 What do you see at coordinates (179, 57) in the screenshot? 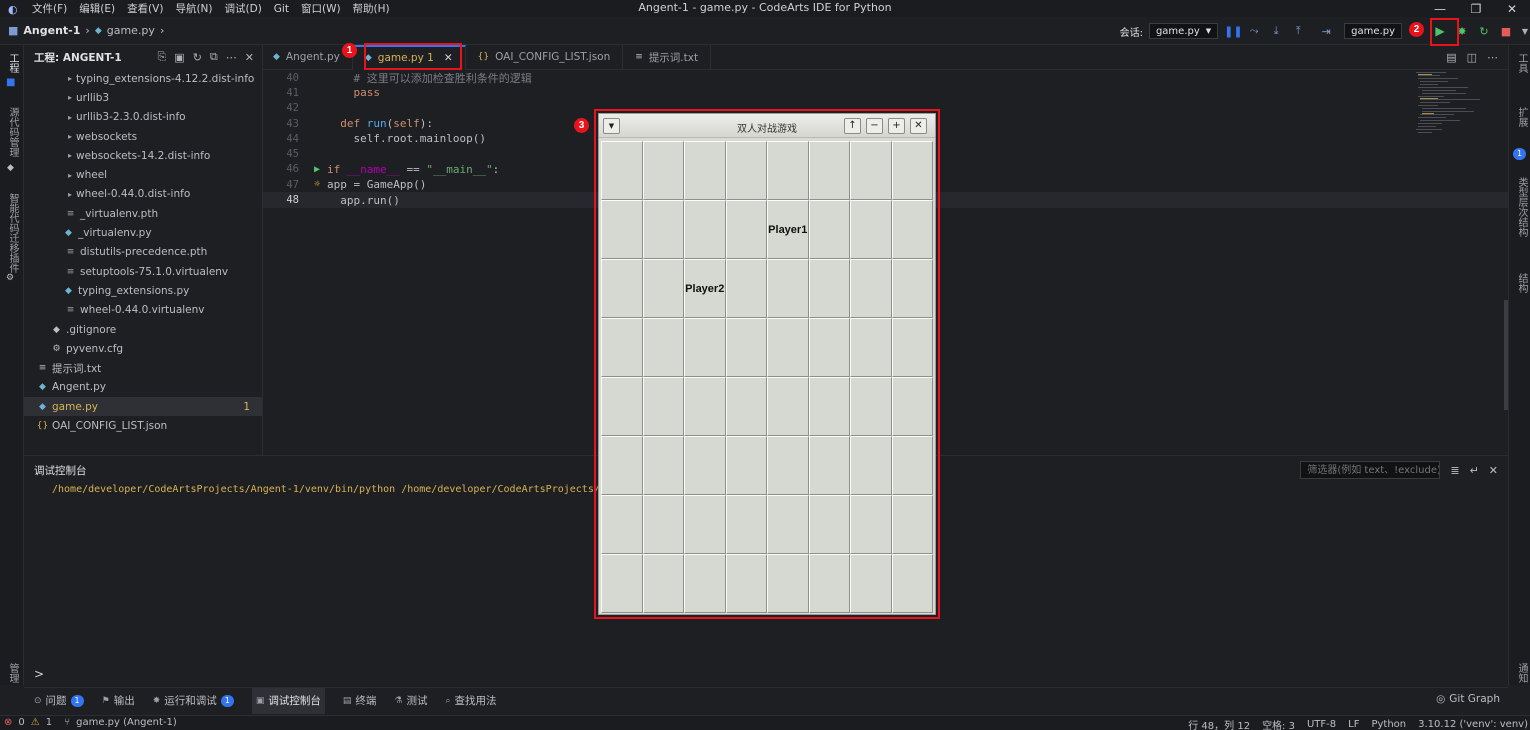
I see `new-folder-icon: ▣` at bounding box center [179, 57].